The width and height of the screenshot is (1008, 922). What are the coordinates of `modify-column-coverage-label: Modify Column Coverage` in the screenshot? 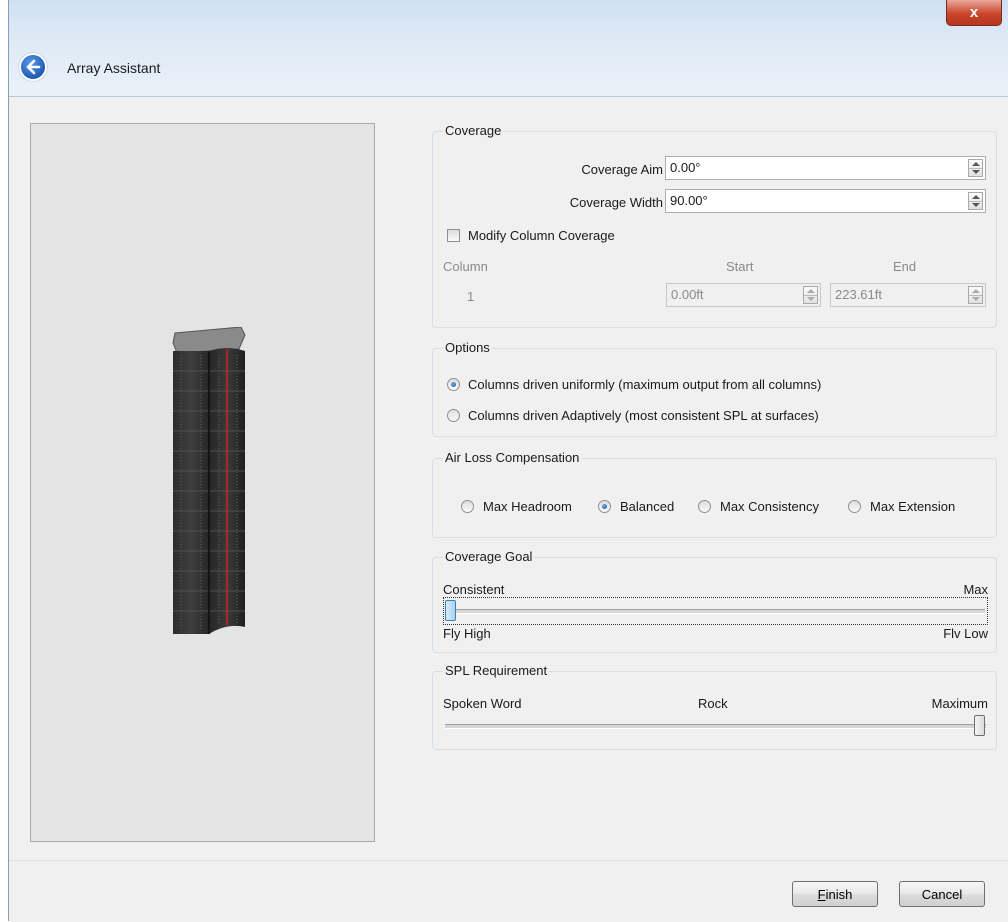 It's located at (541, 235).